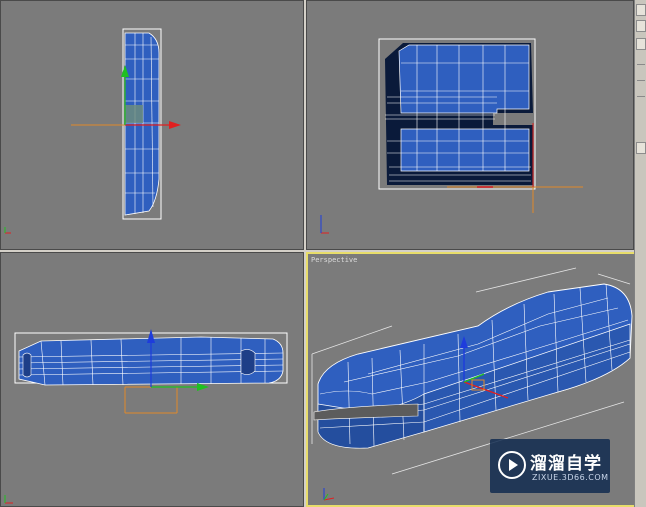 The image size is (646, 507). Describe the element at coordinates (512, 465) in the screenshot. I see `play-logo-icon` at that location.